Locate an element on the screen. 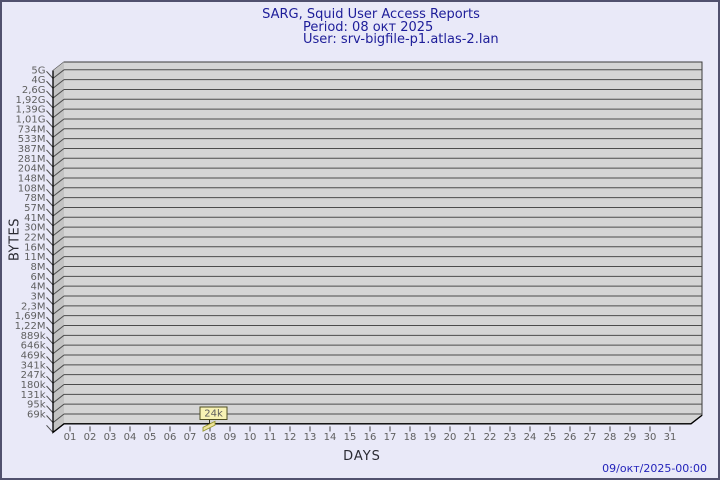 The height and width of the screenshot is (480, 720). x-tick-label: 19 is located at coordinates (430, 437).